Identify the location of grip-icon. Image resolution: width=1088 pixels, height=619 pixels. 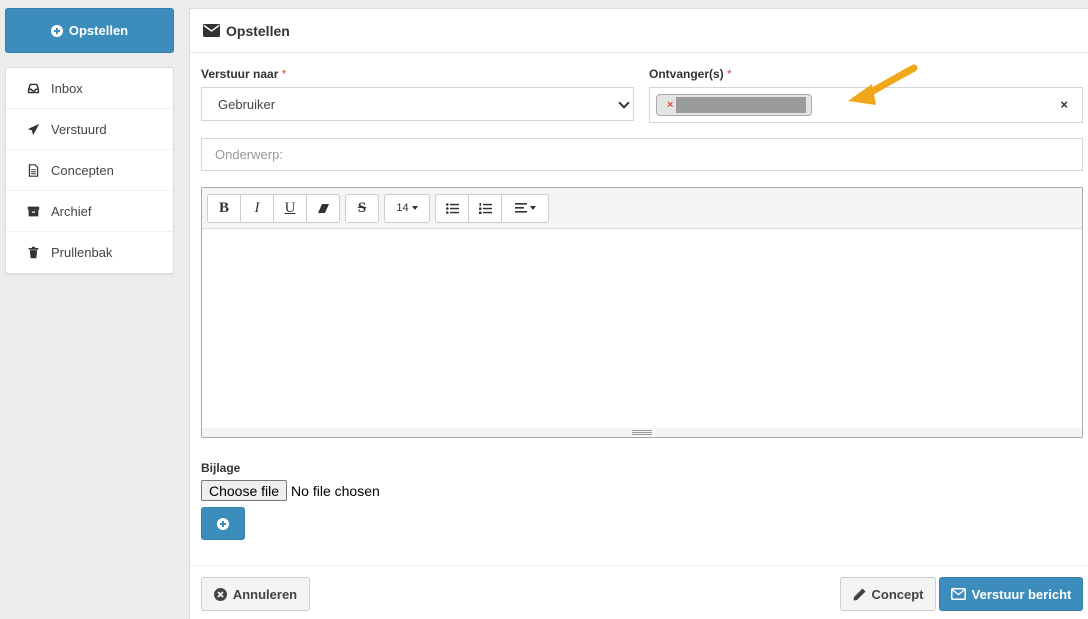
(642, 432).